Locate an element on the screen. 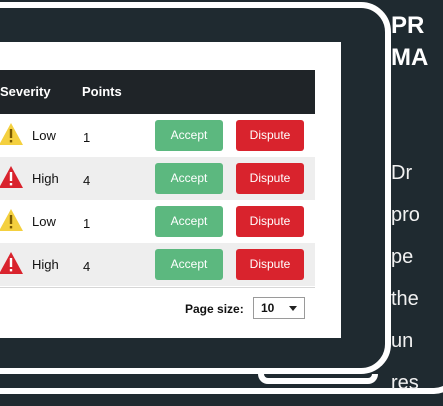 This screenshot has width=443, height=406. chevron-down-icon is located at coordinates (293, 308).